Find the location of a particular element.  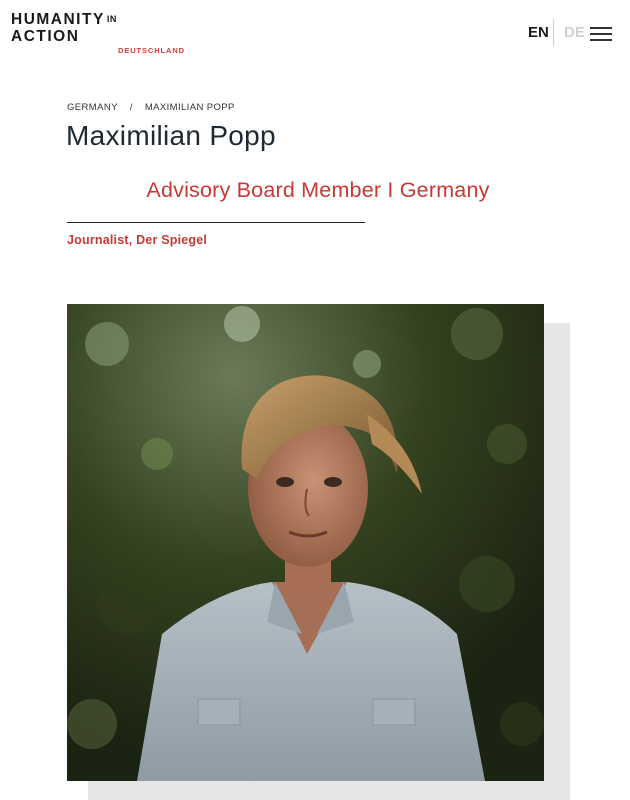

breadcrumb: GERMANY / MAXIMILIAN POPP is located at coordinates (151, 107).